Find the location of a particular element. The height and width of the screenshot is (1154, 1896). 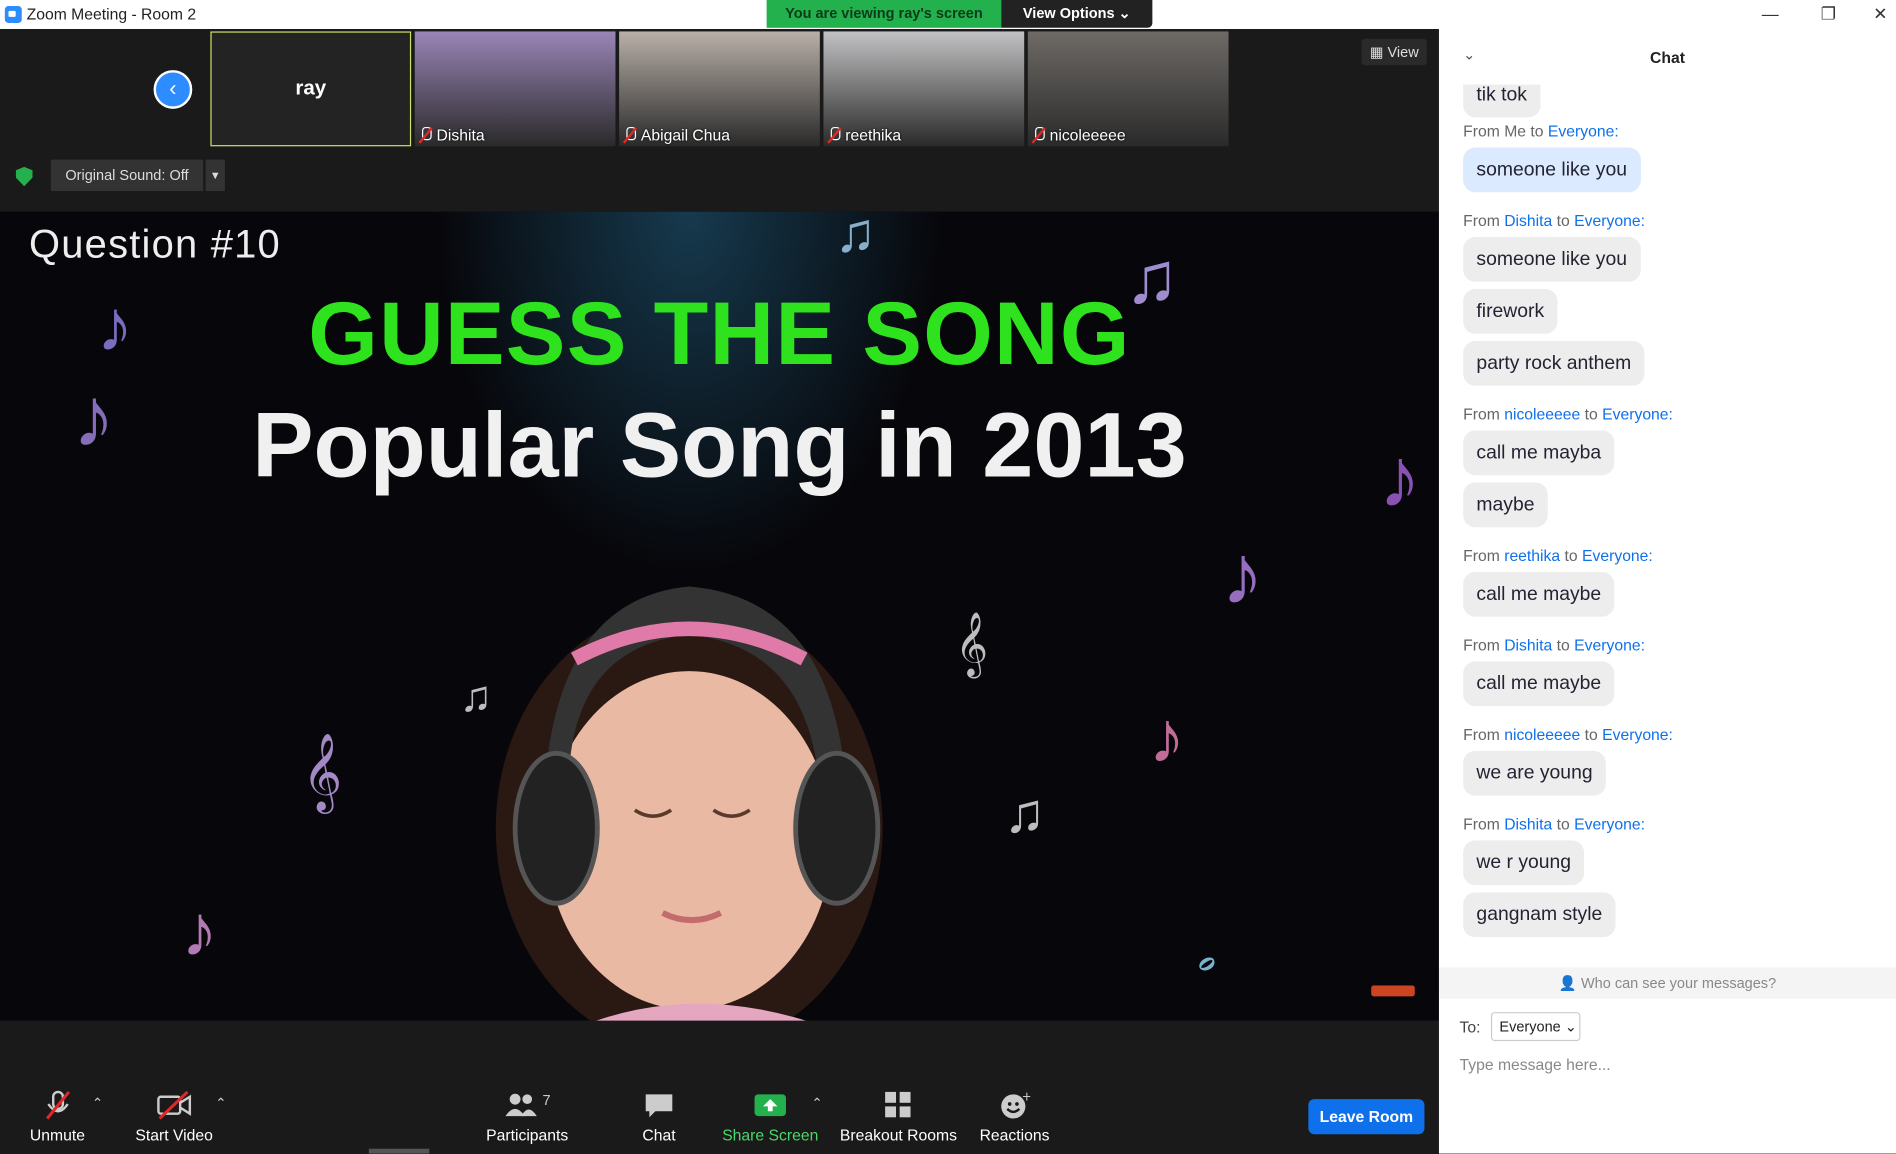

video-tile-participant: Abigail Chua is located at coordinates (719, 89).